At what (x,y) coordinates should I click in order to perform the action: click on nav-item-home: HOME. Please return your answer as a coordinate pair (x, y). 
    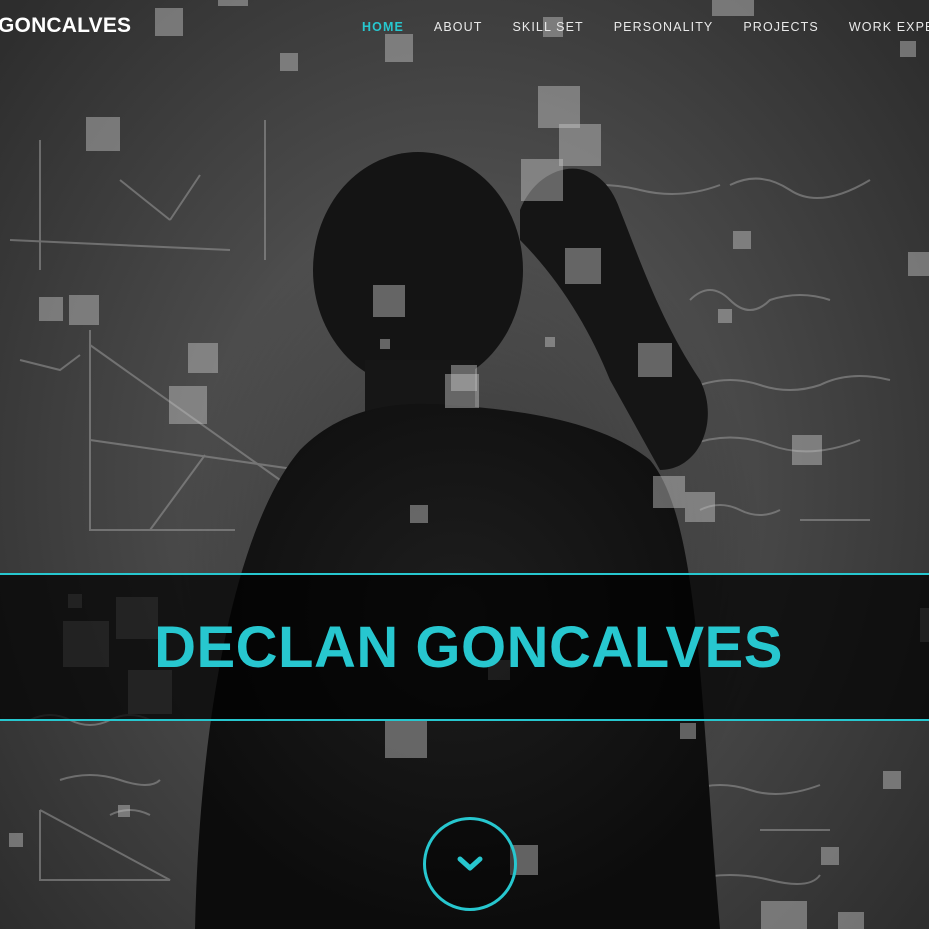
    Looking at the image, I should click on (383, 27).